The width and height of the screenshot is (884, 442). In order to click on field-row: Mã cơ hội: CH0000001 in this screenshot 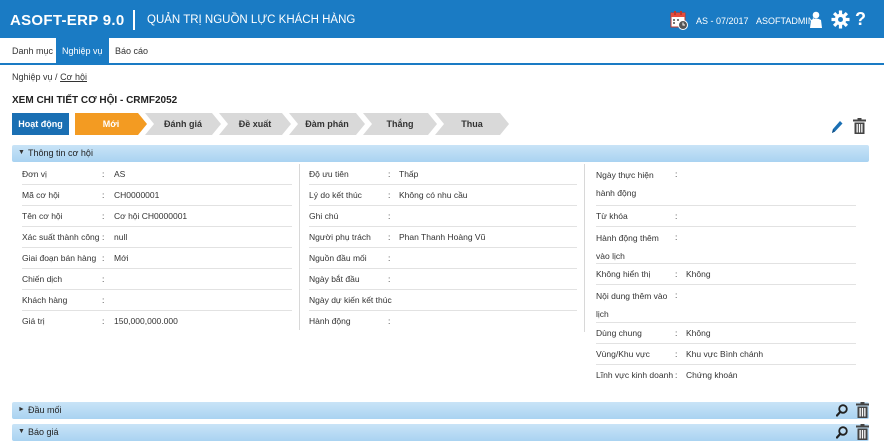, I will do `click(157, 195)`.